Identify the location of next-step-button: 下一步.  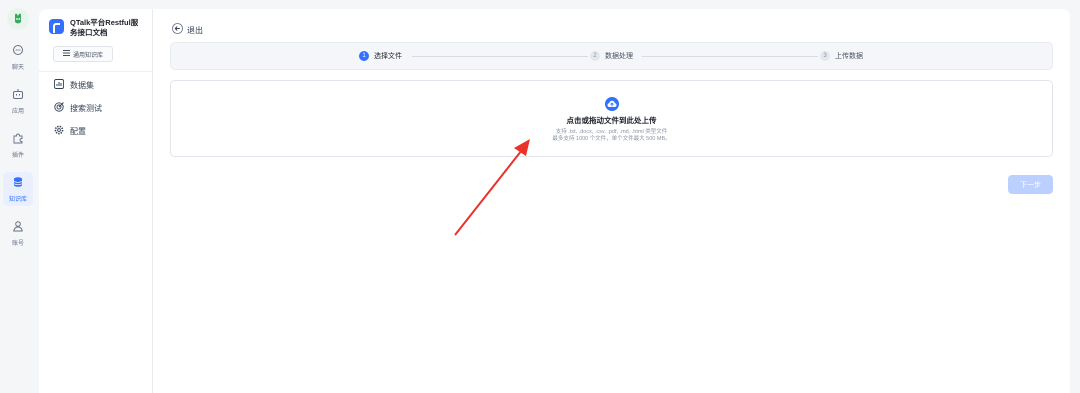
(1030, 184).